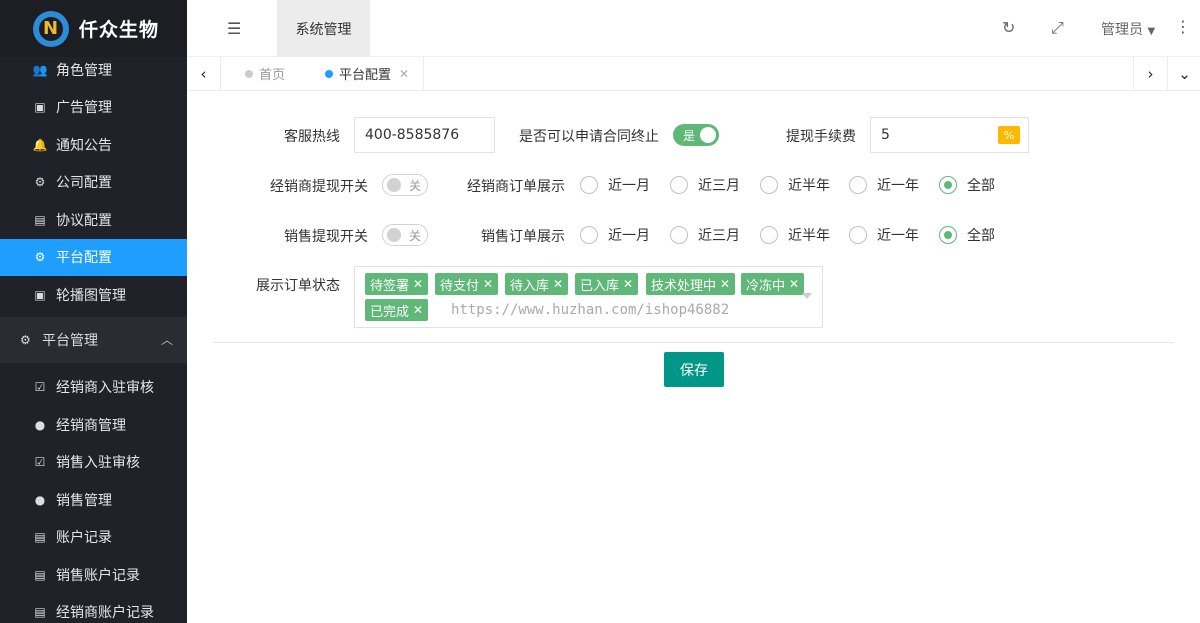  What do you see at coordinates (405, 235) in the screenshot?
I see `sales-withdraw-switch: 关` at bounding box center [405, 235].